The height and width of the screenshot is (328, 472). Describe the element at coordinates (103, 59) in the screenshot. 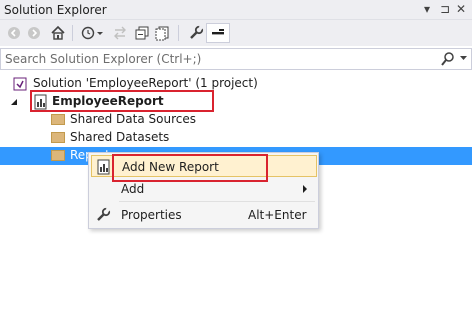

I see `search-input: Search Solution Explorer (Ctrl+;)` at that location.